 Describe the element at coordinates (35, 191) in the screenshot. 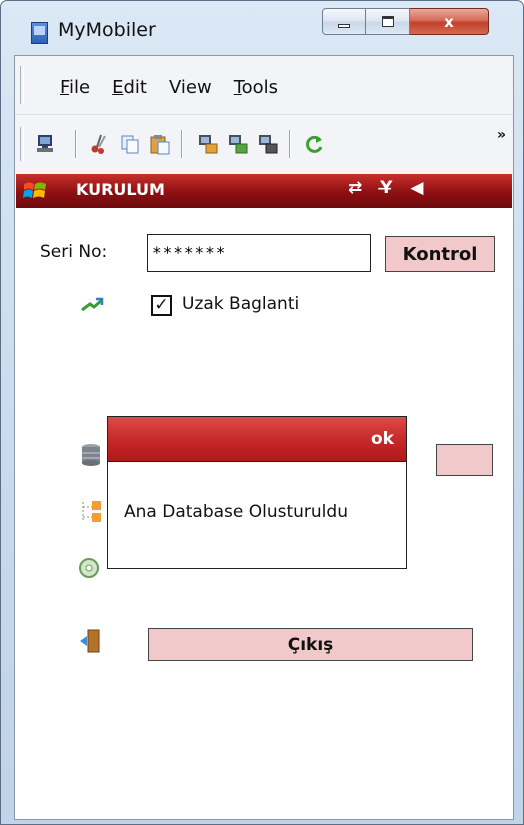

I see `windows-start-icon` at that location.